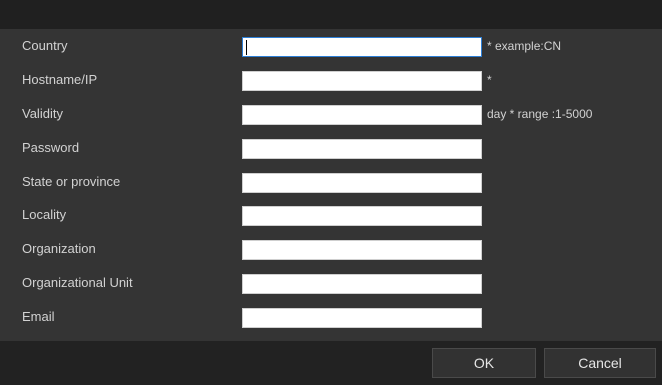 The height and width of the screenshot is (385, 662). I want to click on validity-input, so click(362, 115).